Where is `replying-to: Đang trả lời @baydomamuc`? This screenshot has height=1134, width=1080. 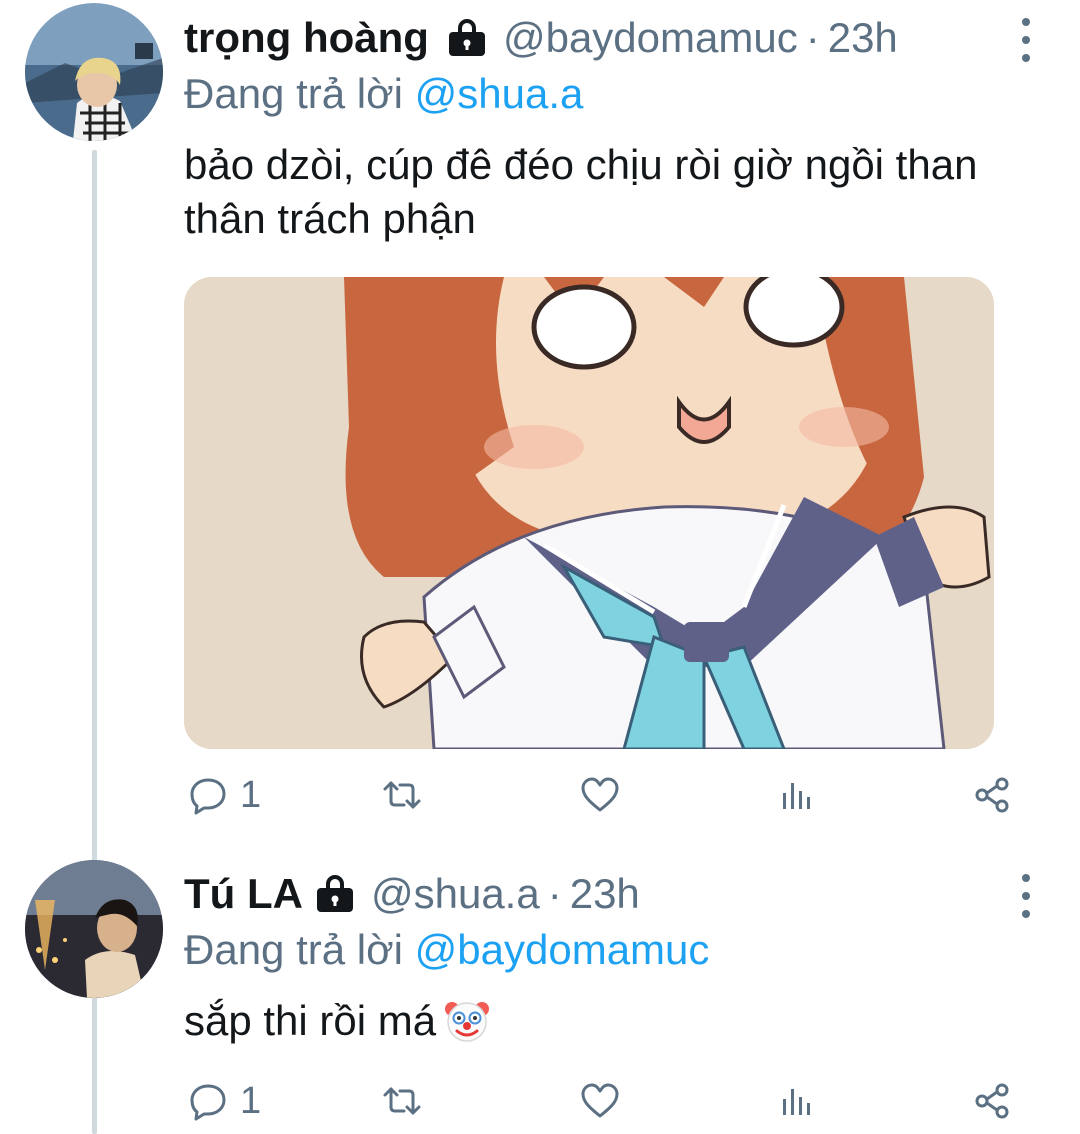 replying-to: Đang trả lời @baydomamuc is located at coordinates (446, 950).